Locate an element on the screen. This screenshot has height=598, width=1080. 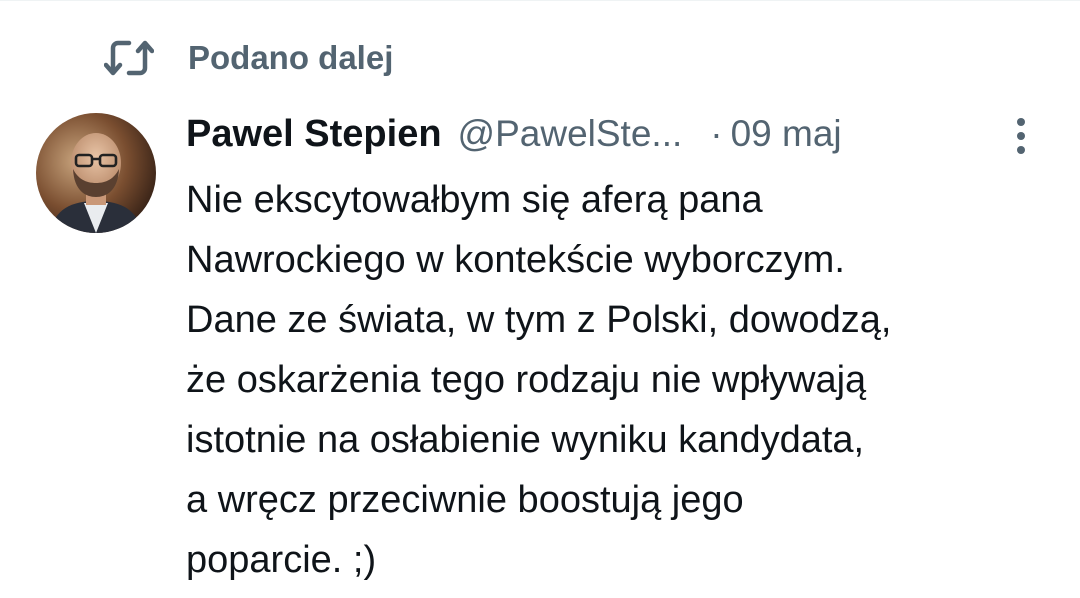
post-text-line: istotnie na osłabienie wyniku kandydata, is located at coordinates (525, 440).